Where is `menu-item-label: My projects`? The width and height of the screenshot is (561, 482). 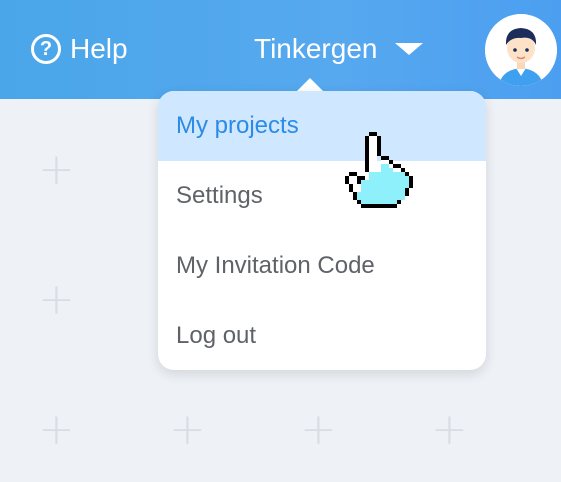 menu-item-label: My projects is located at coordinates (237, 125).